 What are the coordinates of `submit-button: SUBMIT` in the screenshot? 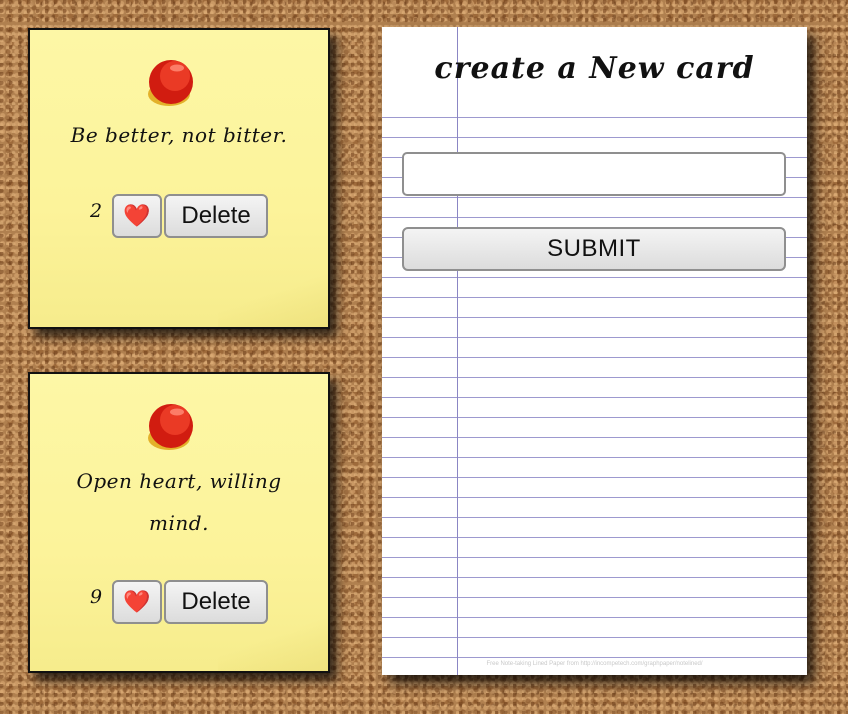 It's located at (594, 249).